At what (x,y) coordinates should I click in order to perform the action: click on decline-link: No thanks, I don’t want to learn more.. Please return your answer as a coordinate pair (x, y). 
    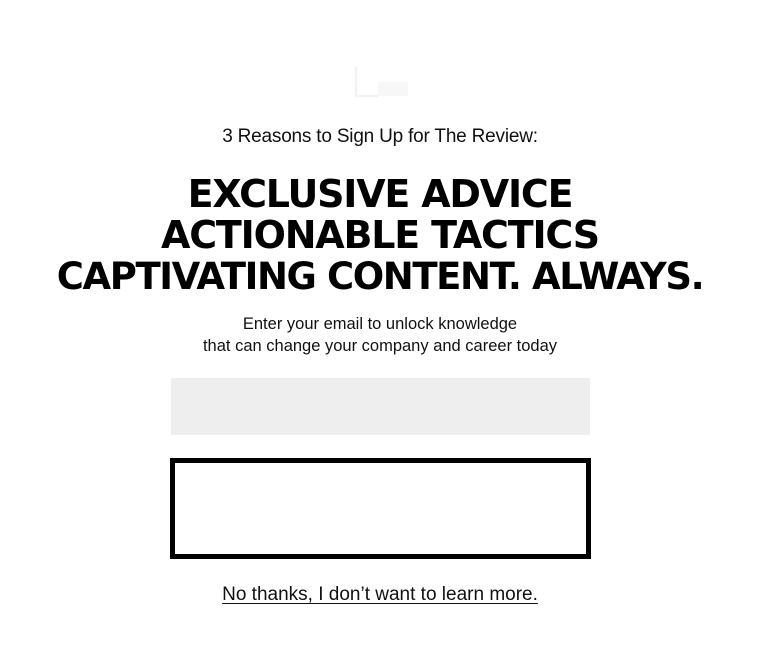
    Looking at the image, I should click on (380, 594).